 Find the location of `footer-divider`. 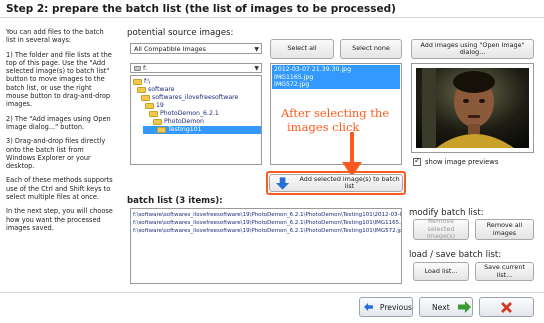

footer-divider is located at coordinates (272, 292).